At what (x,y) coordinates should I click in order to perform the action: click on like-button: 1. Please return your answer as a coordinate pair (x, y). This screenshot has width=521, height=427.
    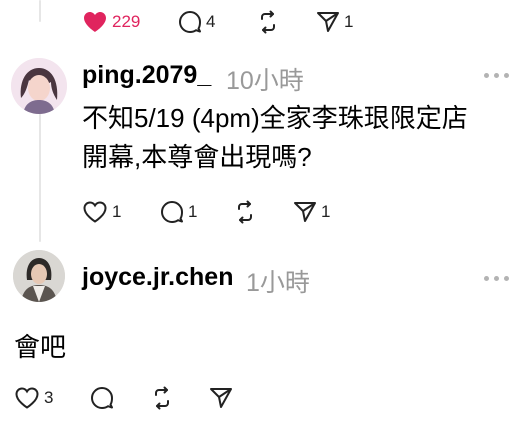
    Looking at the image, I should click on (101, 212).